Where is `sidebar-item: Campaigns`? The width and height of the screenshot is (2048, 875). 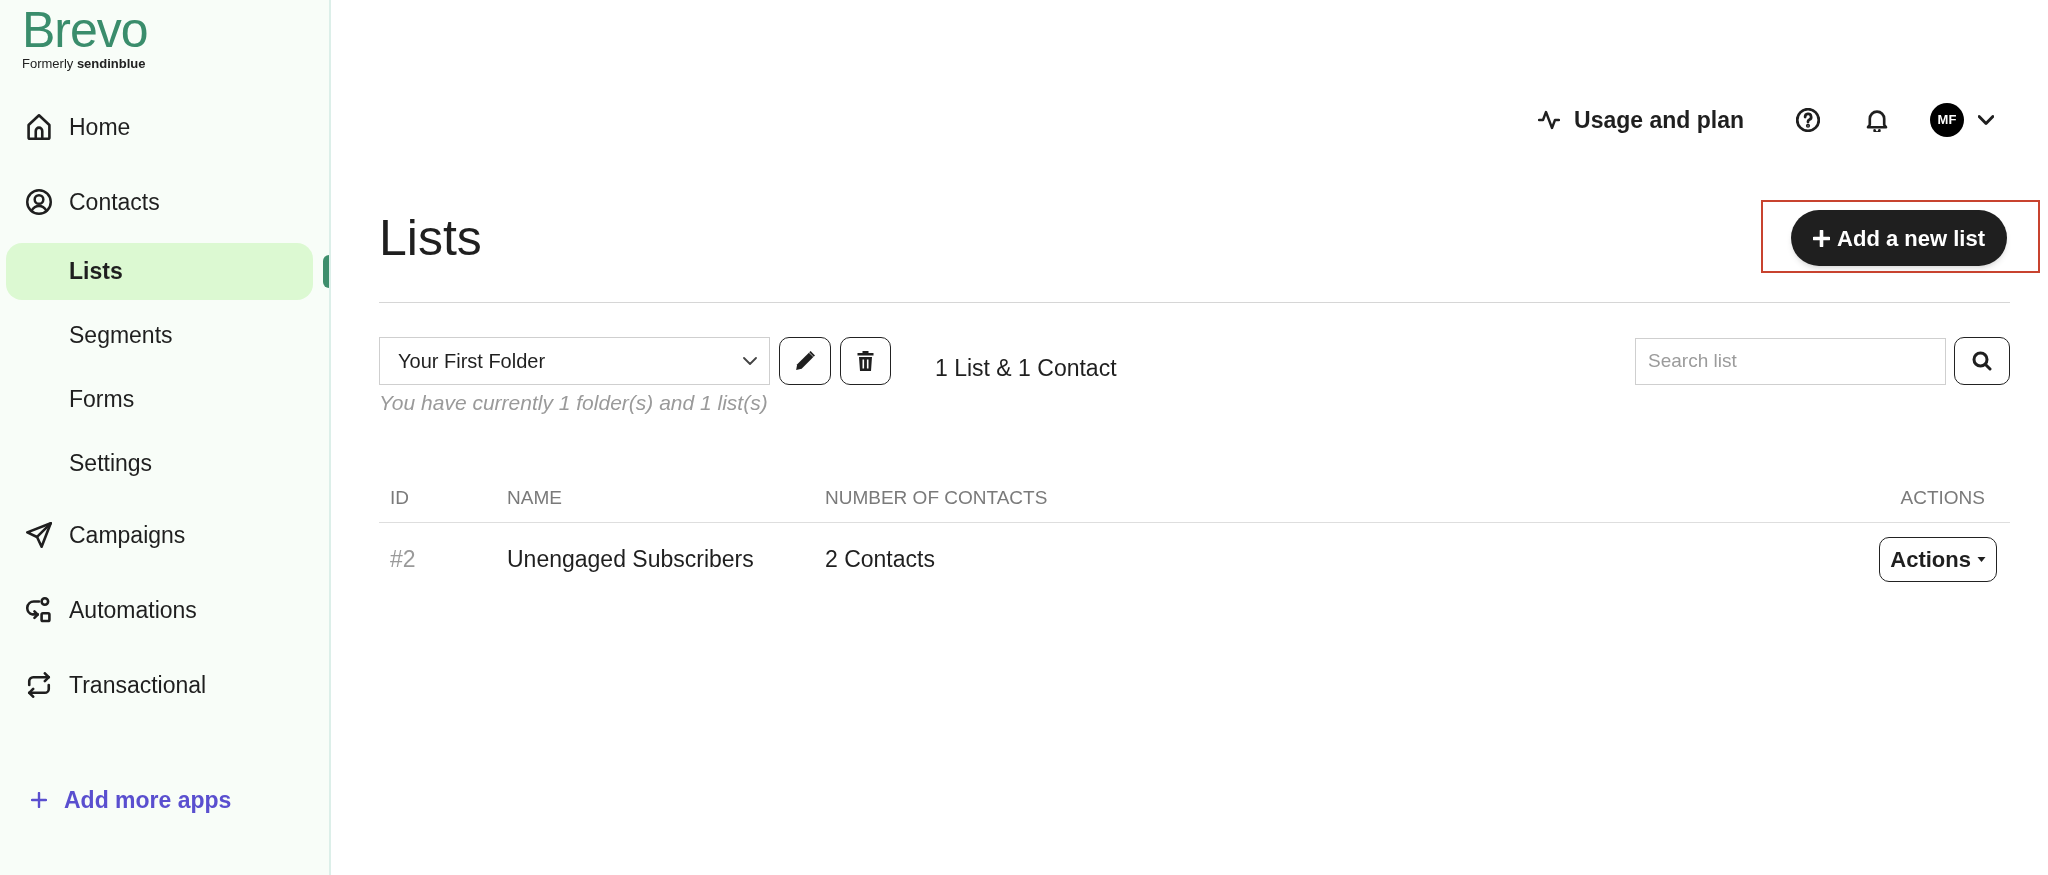 sidebar-item: Campaigns is located at coordinates (159, 535).